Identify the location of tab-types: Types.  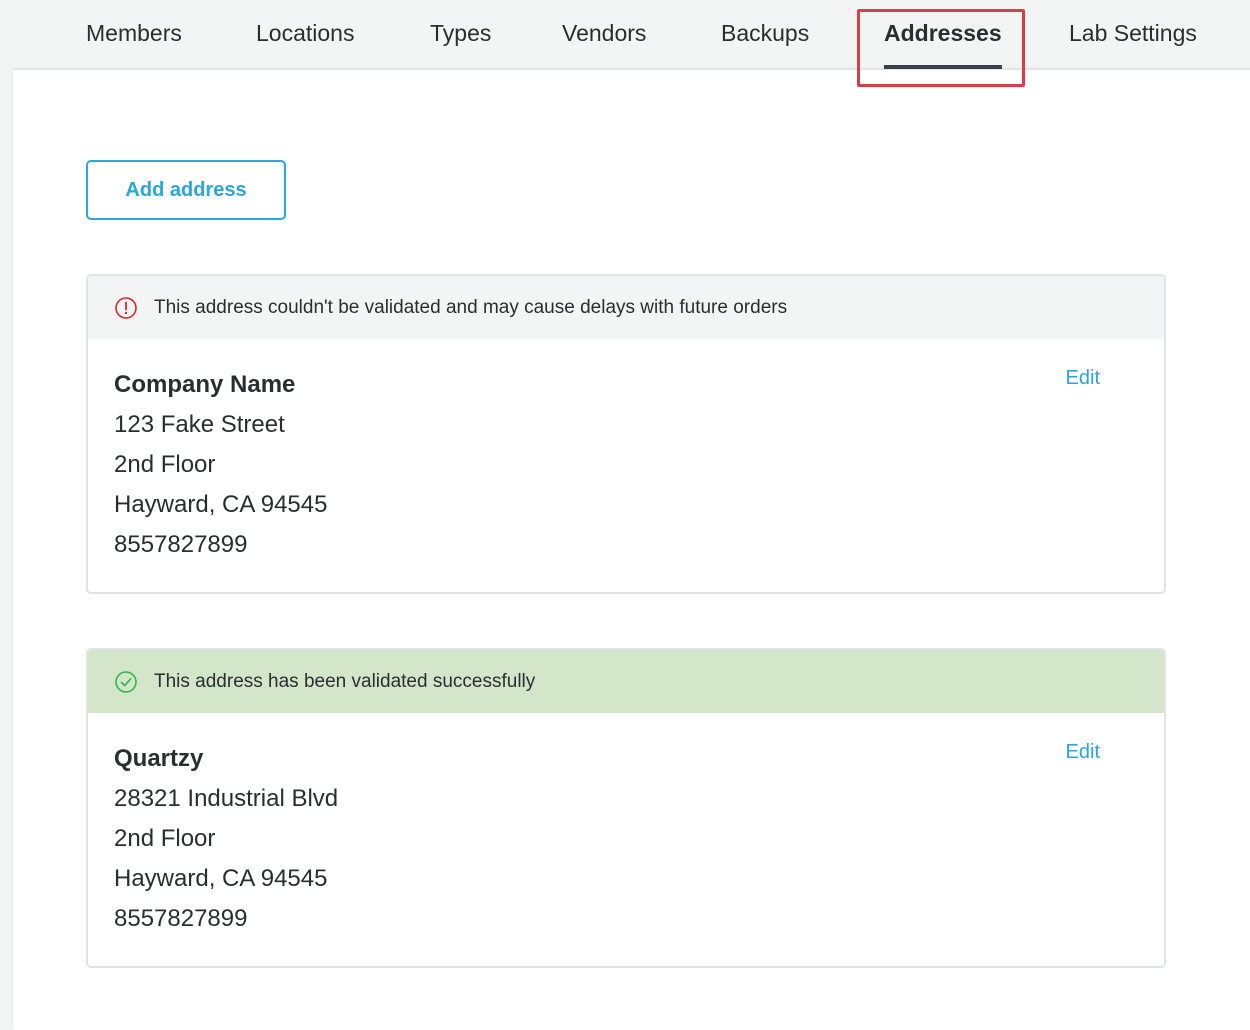
(460, 33).